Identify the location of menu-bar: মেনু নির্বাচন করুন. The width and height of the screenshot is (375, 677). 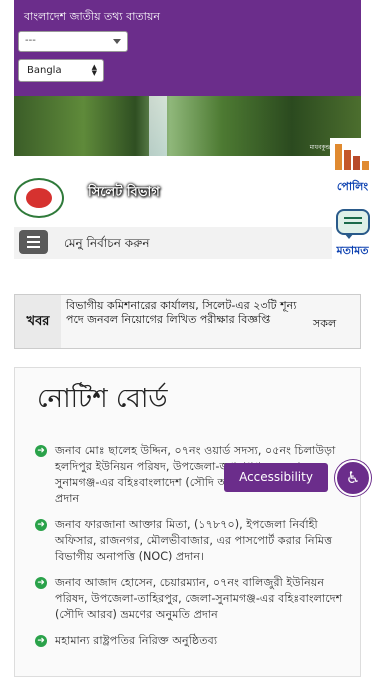
(173, 243).